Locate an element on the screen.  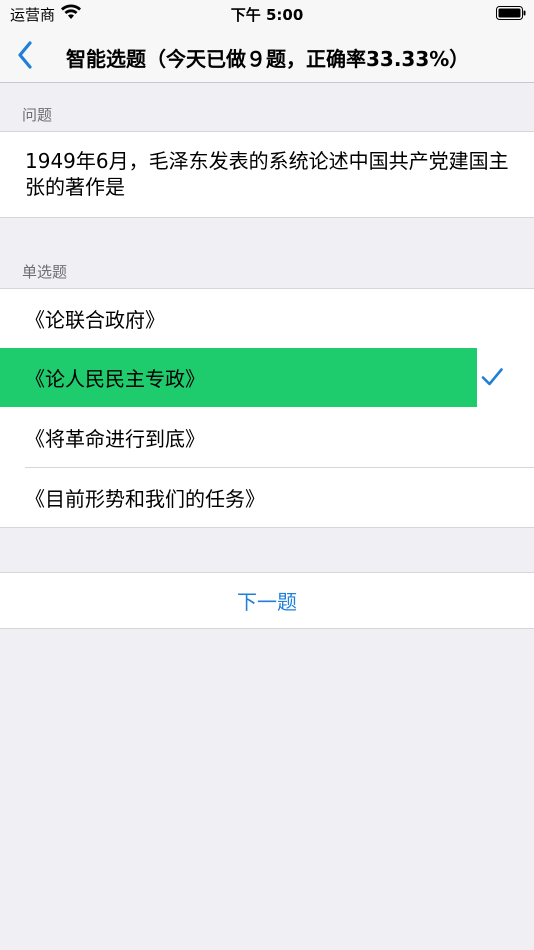
question-text: 1949年6月，毛泽东发表的系统论述中国共产党建国主张的著作是 is located at coordinates (267, 174).